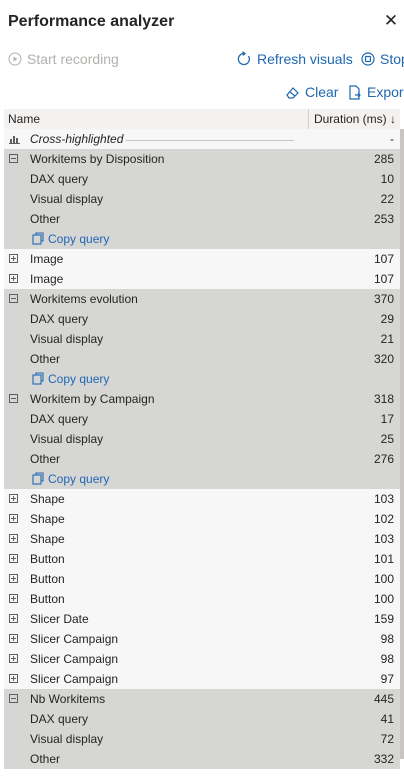  What do you see at coordinates (84, 299) in the screenshot?
I see `row-name: Workitems evolution` at bounding box center [84, 299].